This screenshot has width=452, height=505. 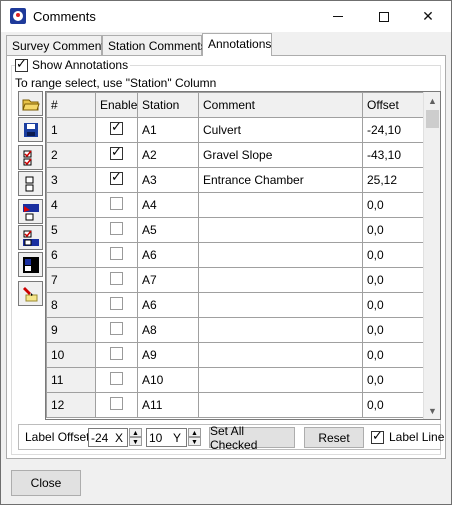 I want to click on table-row: 7 A7 0,0, so click(x=235, y=280).